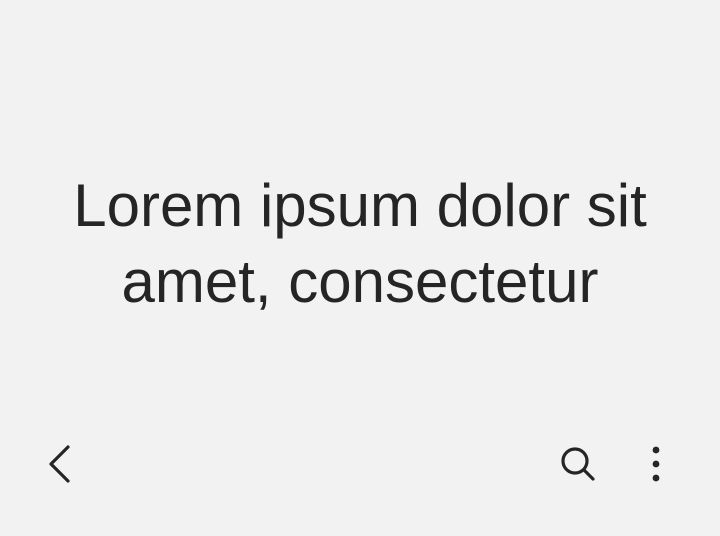 This screenshot has height=536, width=720. I want to click on back-button, so click(62, 464).